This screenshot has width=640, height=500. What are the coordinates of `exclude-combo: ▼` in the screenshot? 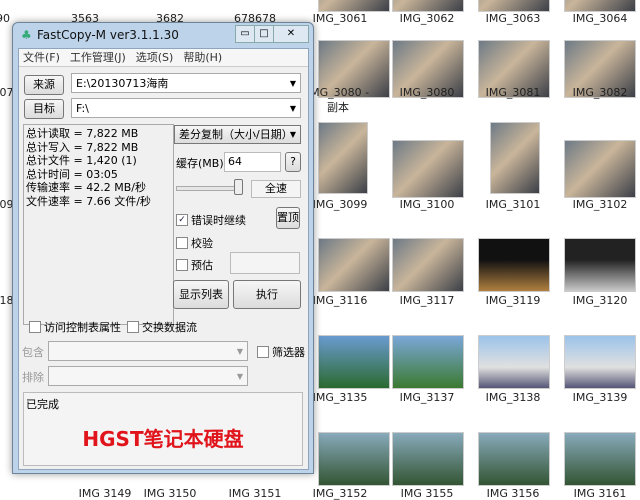 It's located at (148, 376).